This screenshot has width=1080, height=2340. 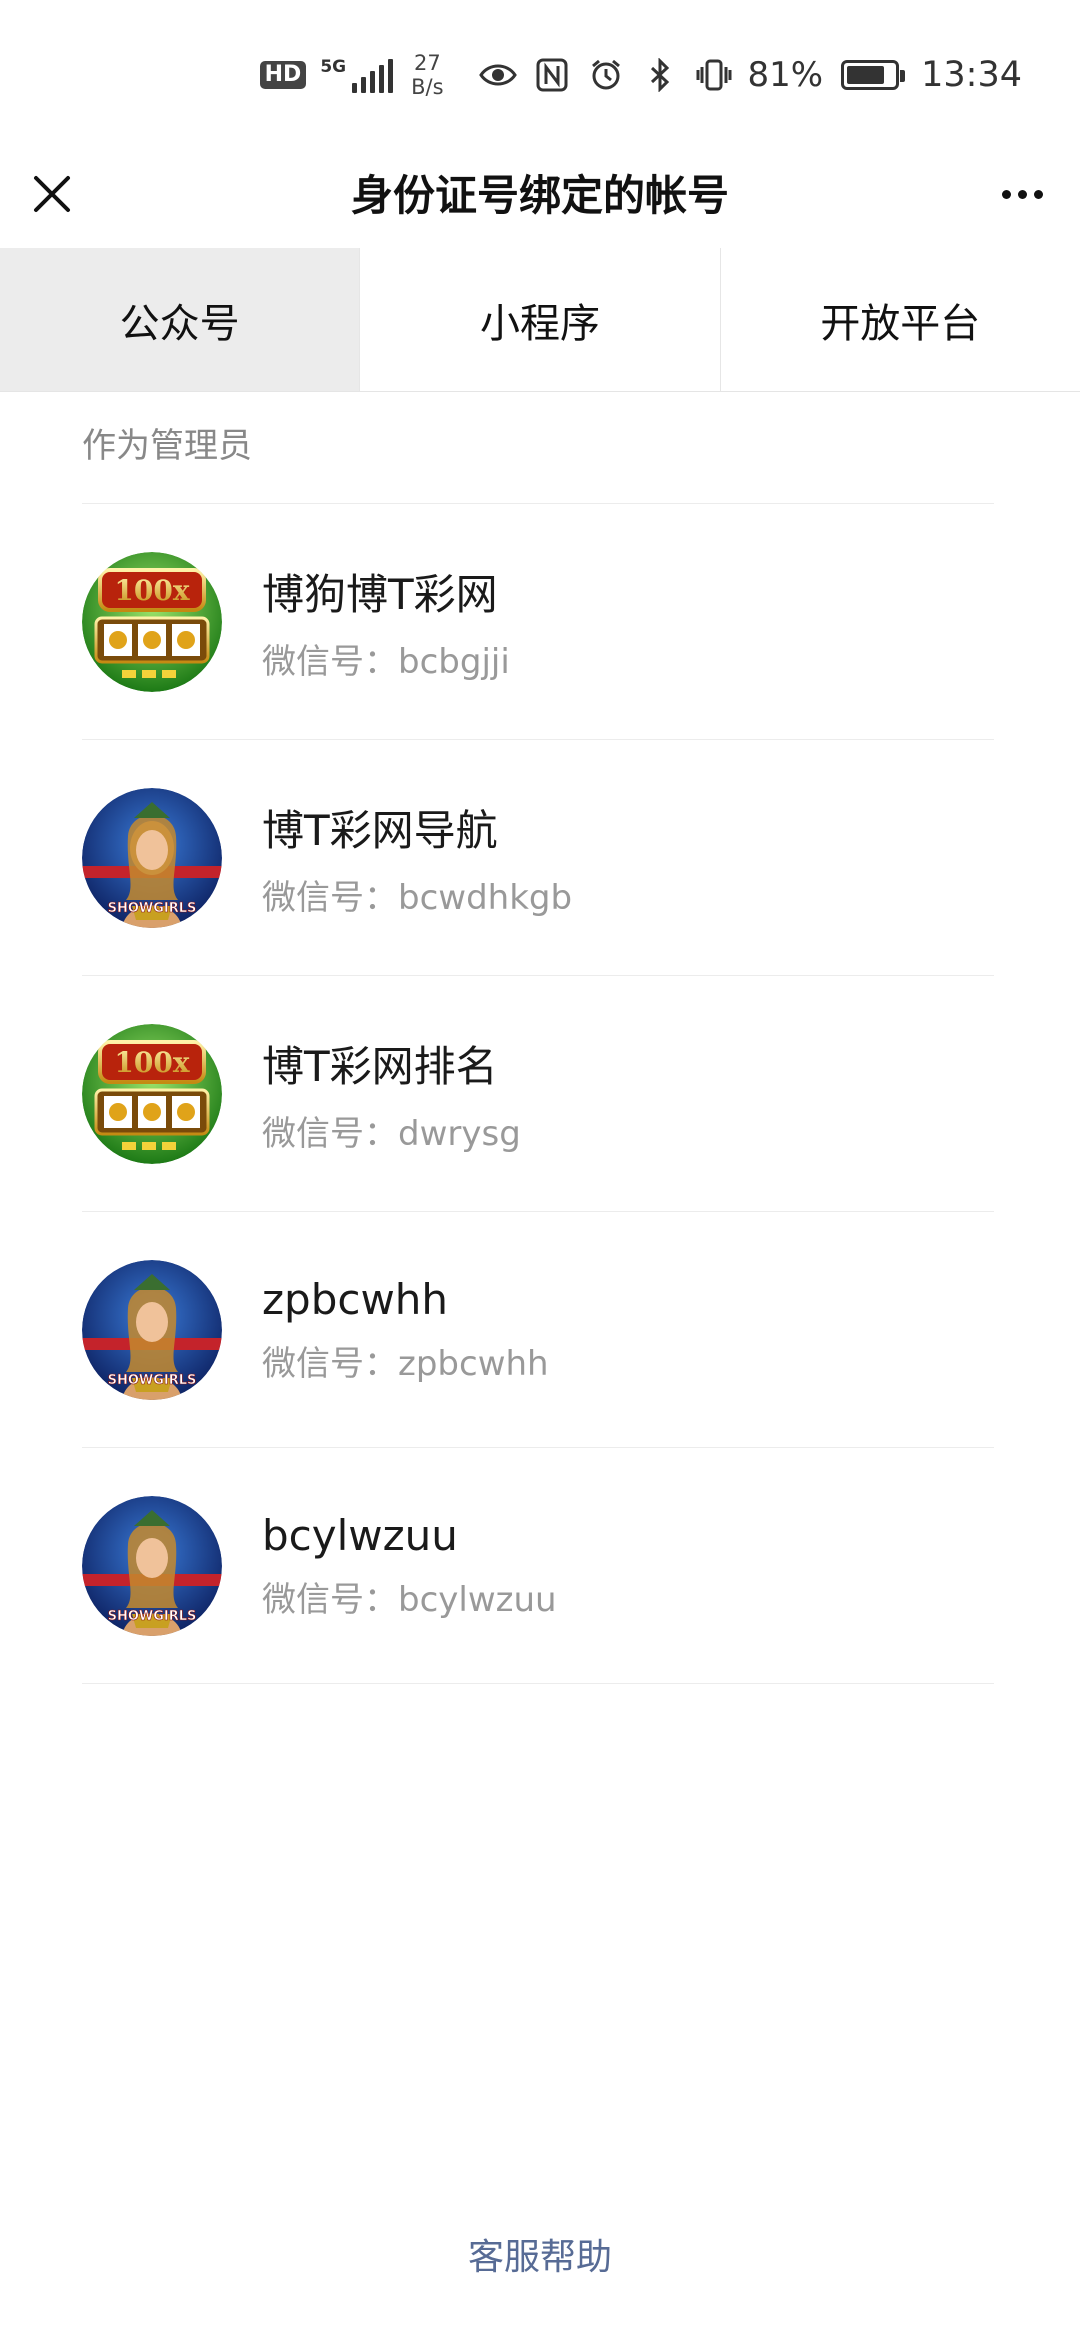 I want to click on wechat-id-value: bcwdhkgb, so click(x=485, y=897).